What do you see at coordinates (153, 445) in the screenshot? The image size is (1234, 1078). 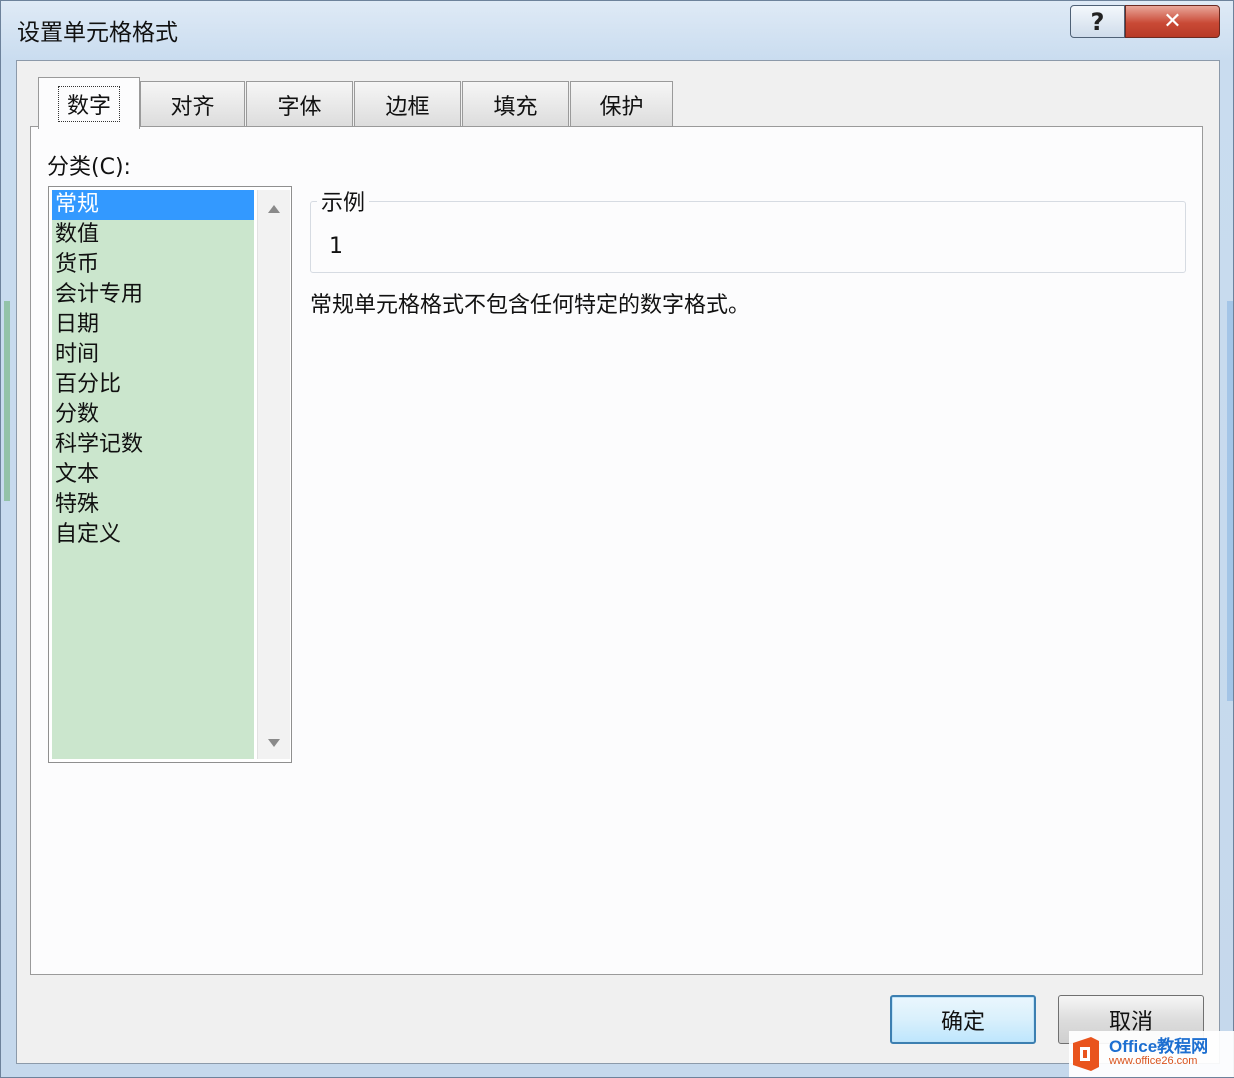 I see `list-item: 科学记数` at bounding box center [153, 445].